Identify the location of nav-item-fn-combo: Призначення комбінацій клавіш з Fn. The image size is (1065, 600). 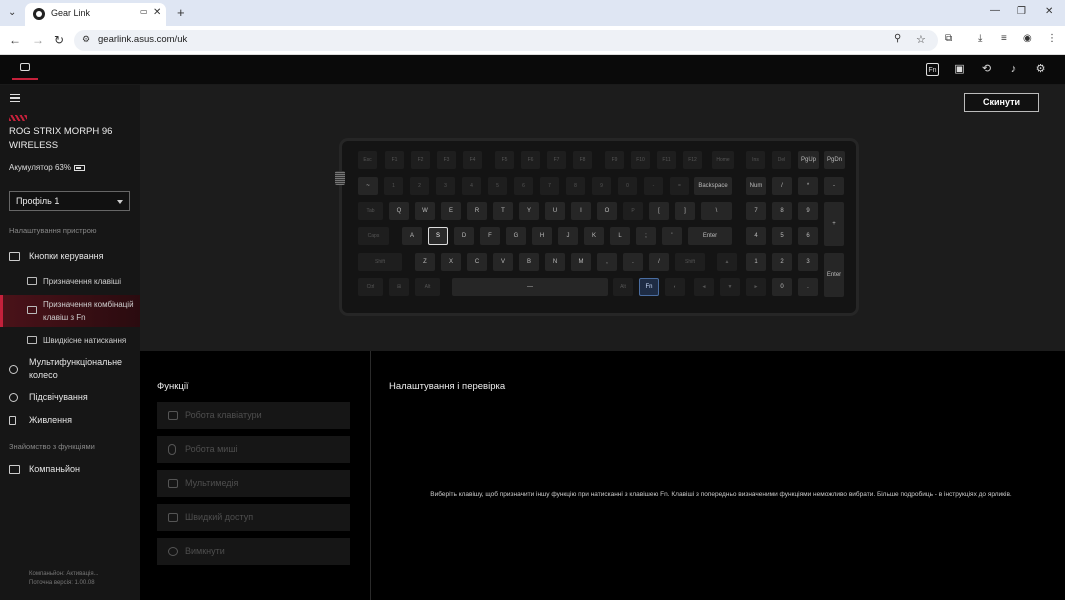
(70, 311).